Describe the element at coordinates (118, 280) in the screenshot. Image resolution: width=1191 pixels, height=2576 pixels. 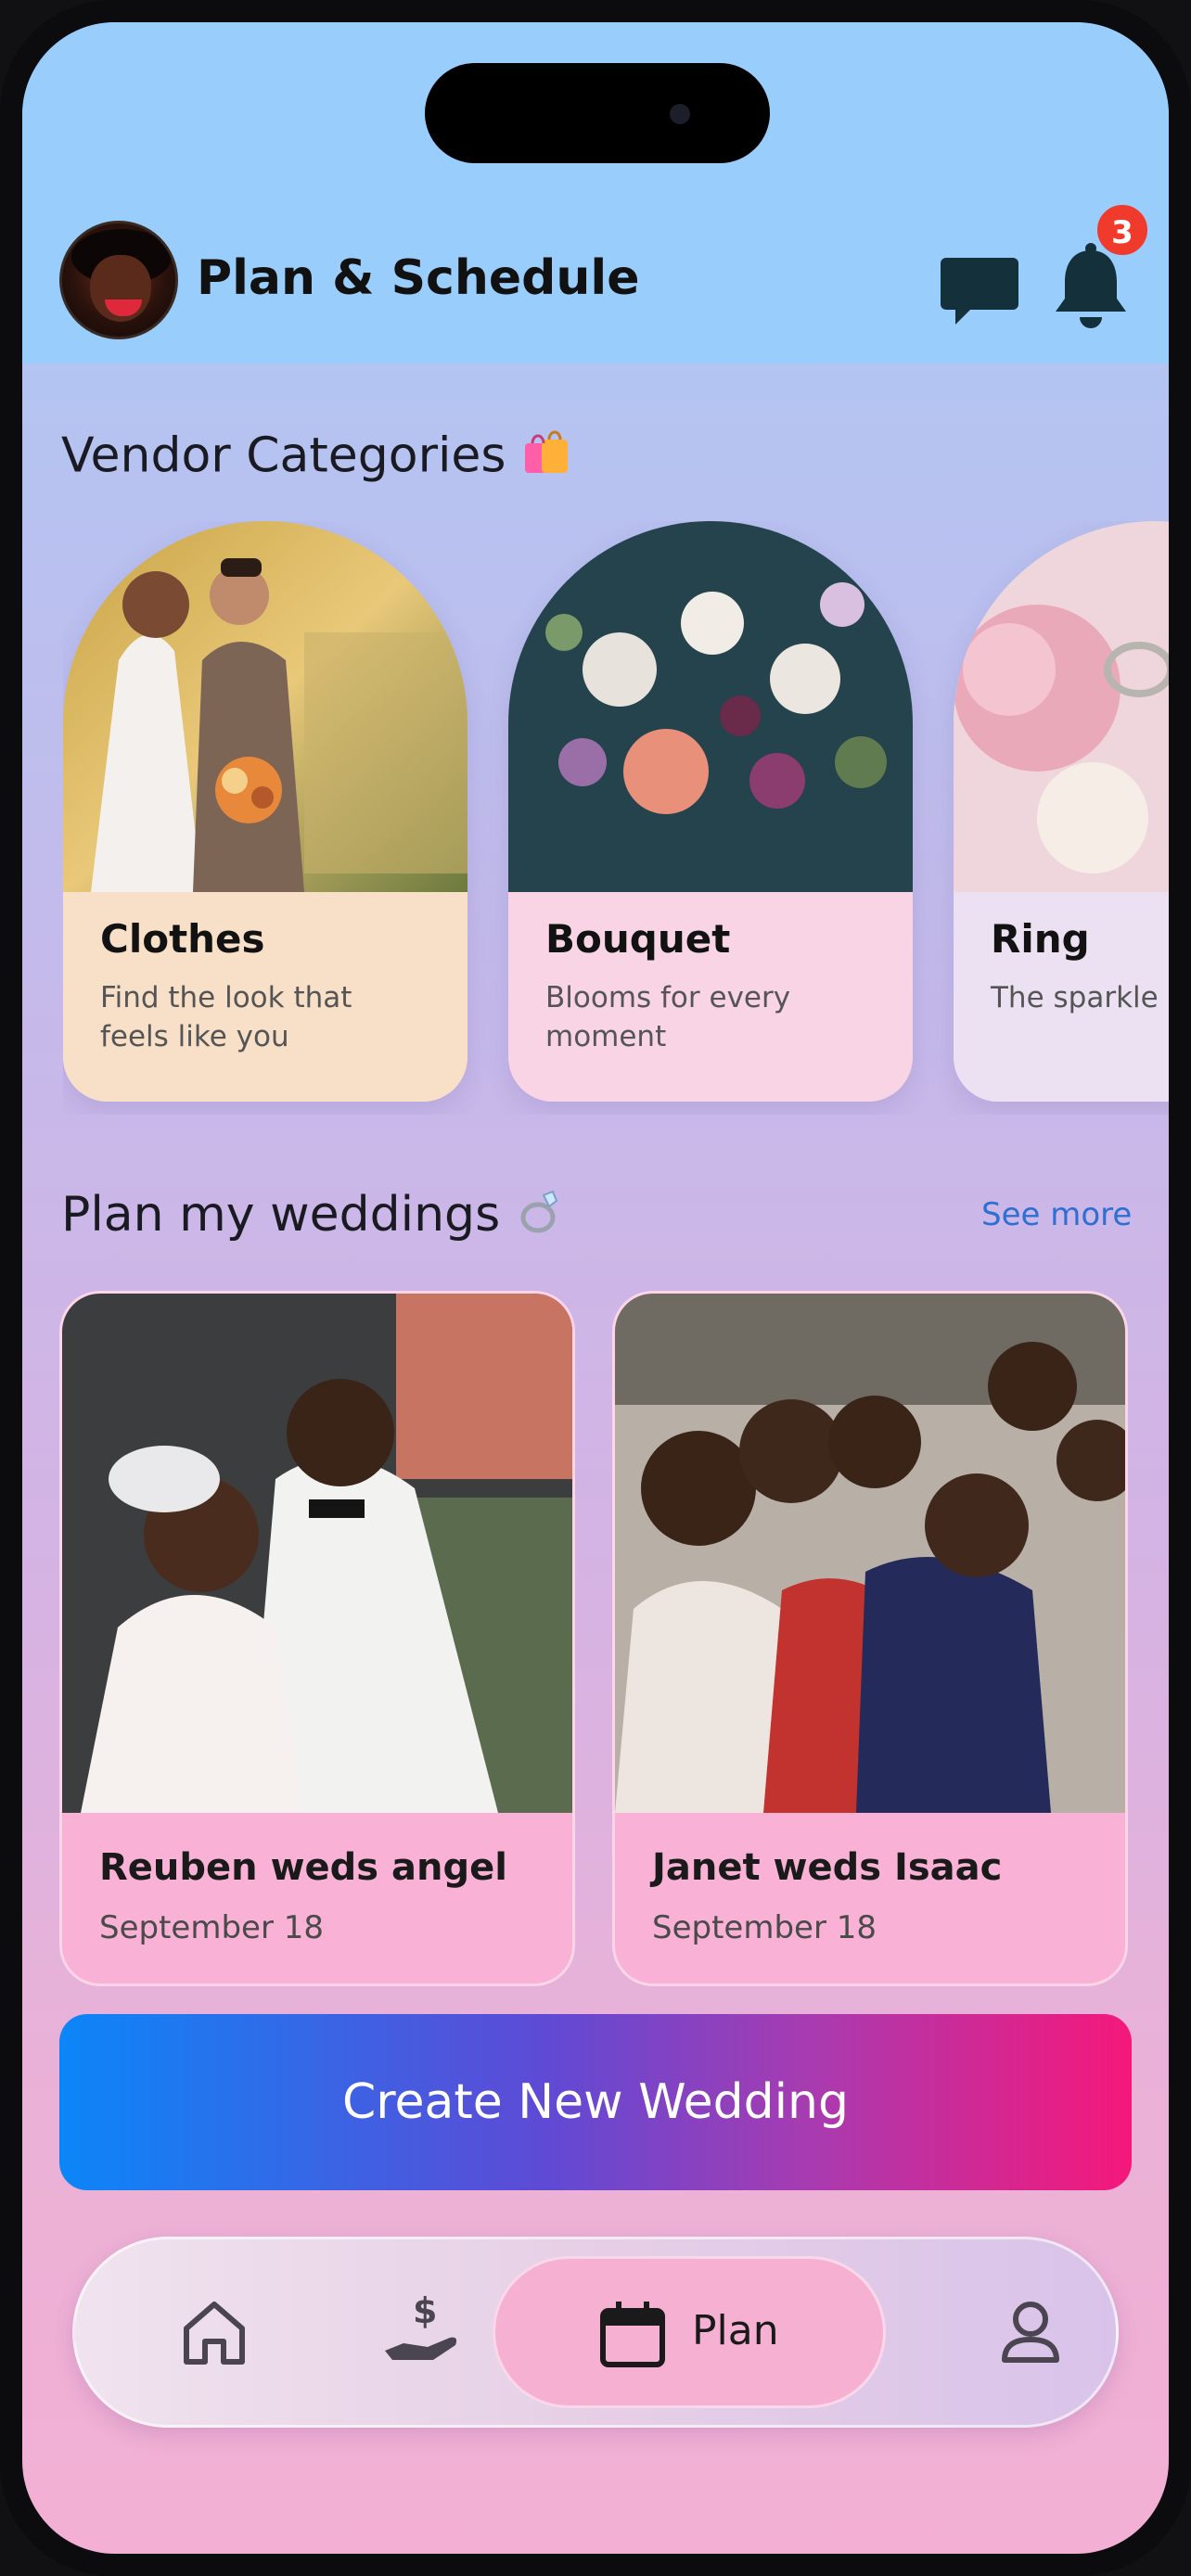
I see `avatar` at that location.